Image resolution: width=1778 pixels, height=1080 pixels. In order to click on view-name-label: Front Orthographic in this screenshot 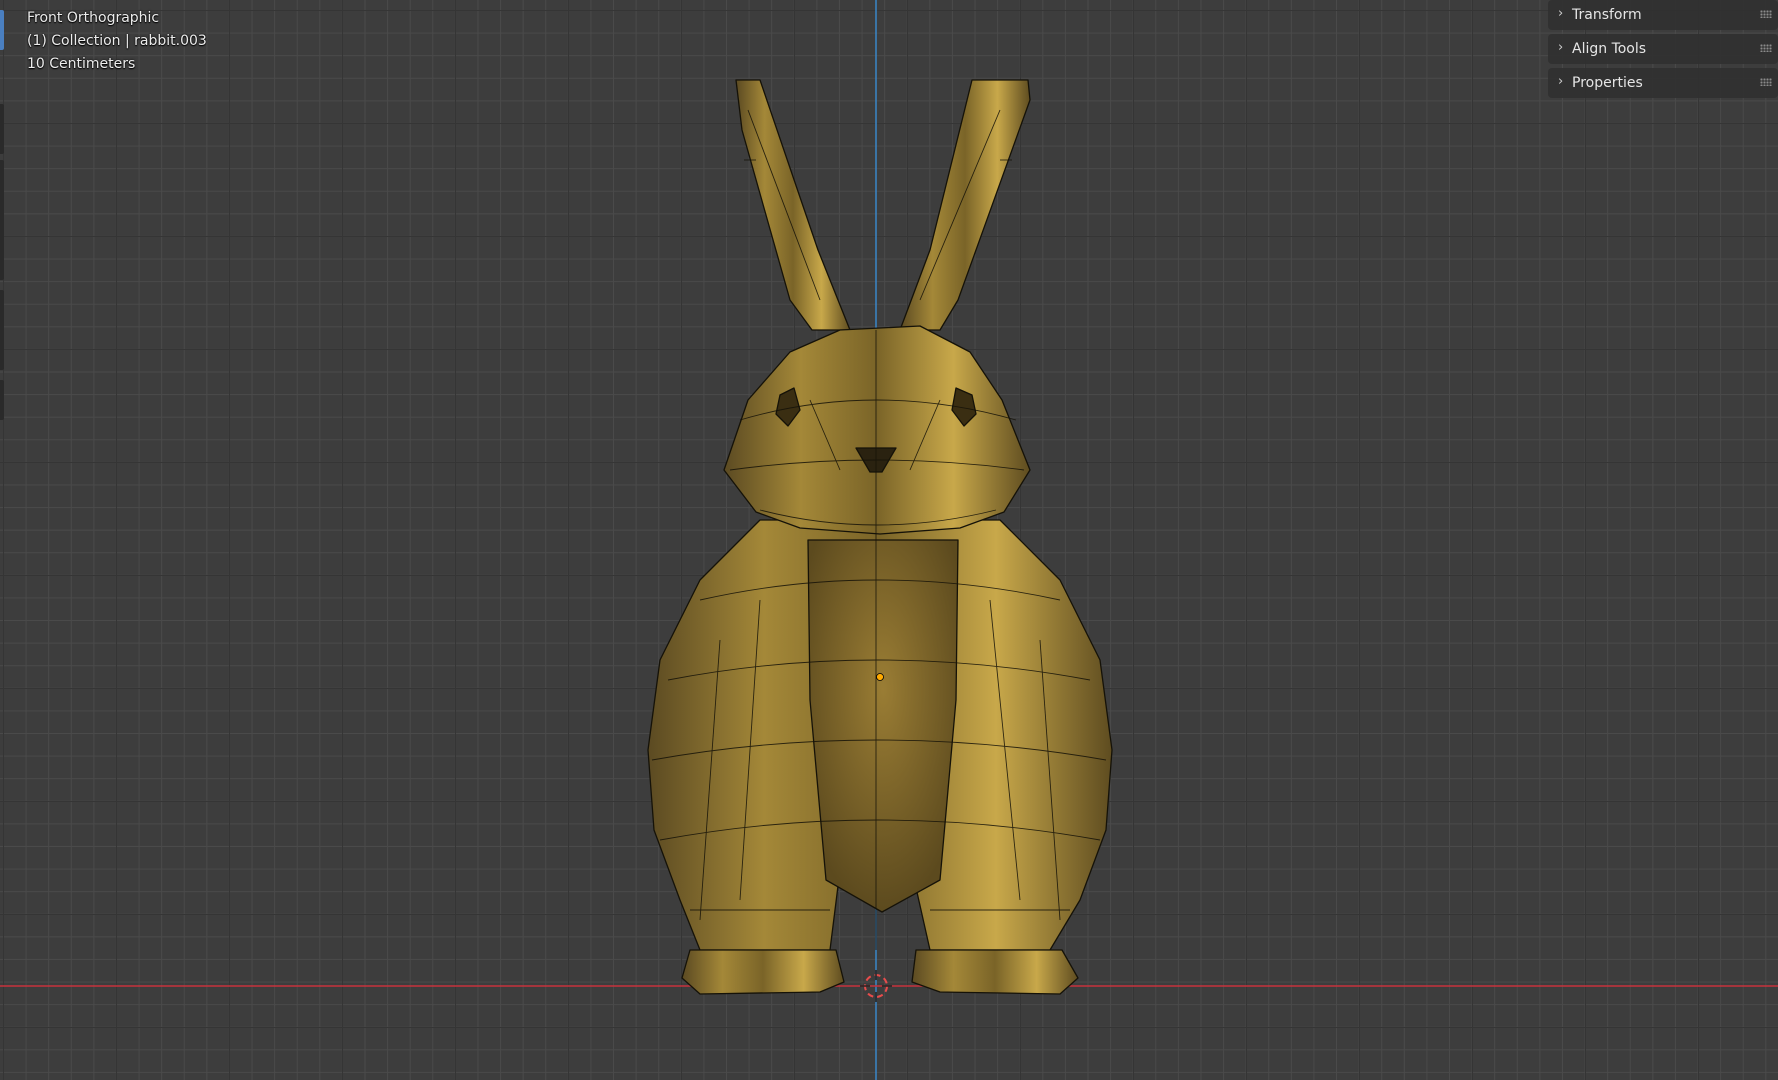, I will do `click(93, 18)`.